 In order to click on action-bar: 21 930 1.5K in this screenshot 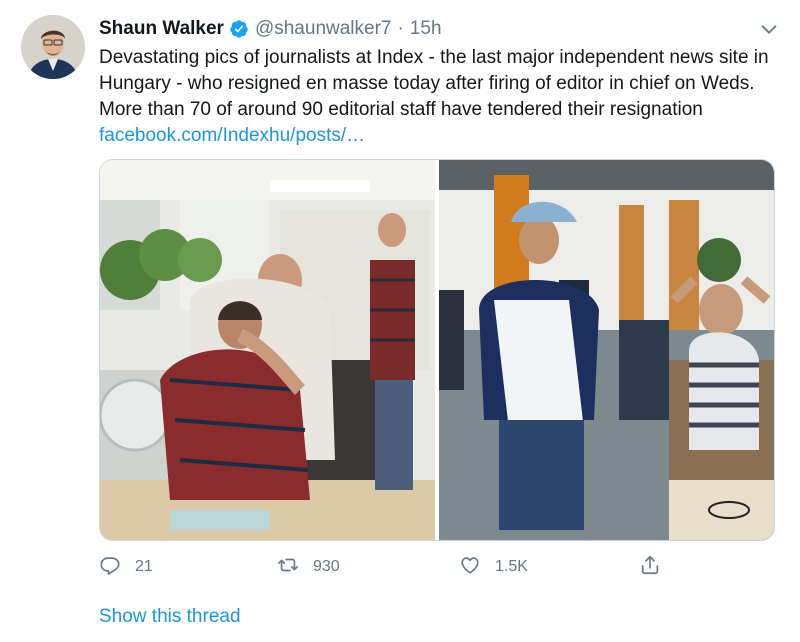, I will do `click(389, 567)`.